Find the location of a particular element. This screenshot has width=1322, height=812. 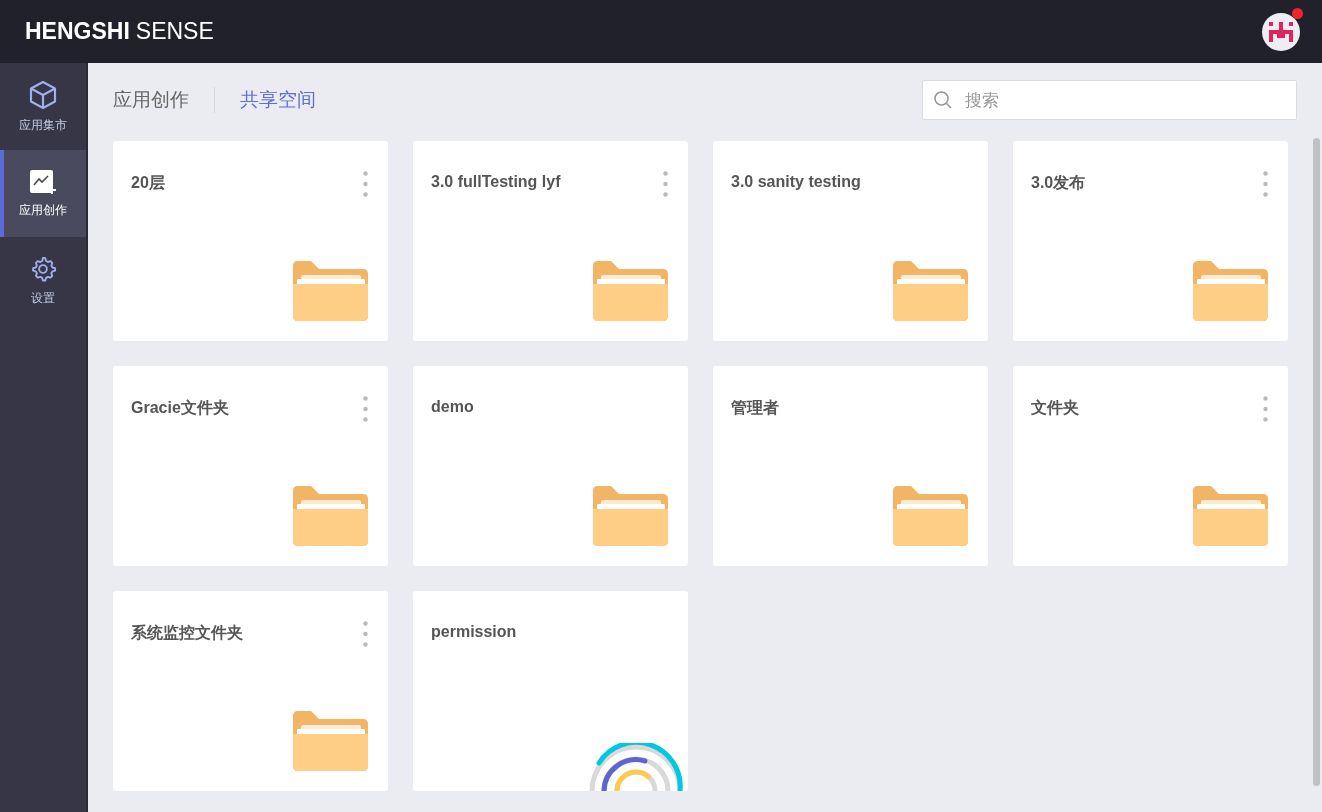

folder-card: 文件夹 is located at coordinates (1150, 466).